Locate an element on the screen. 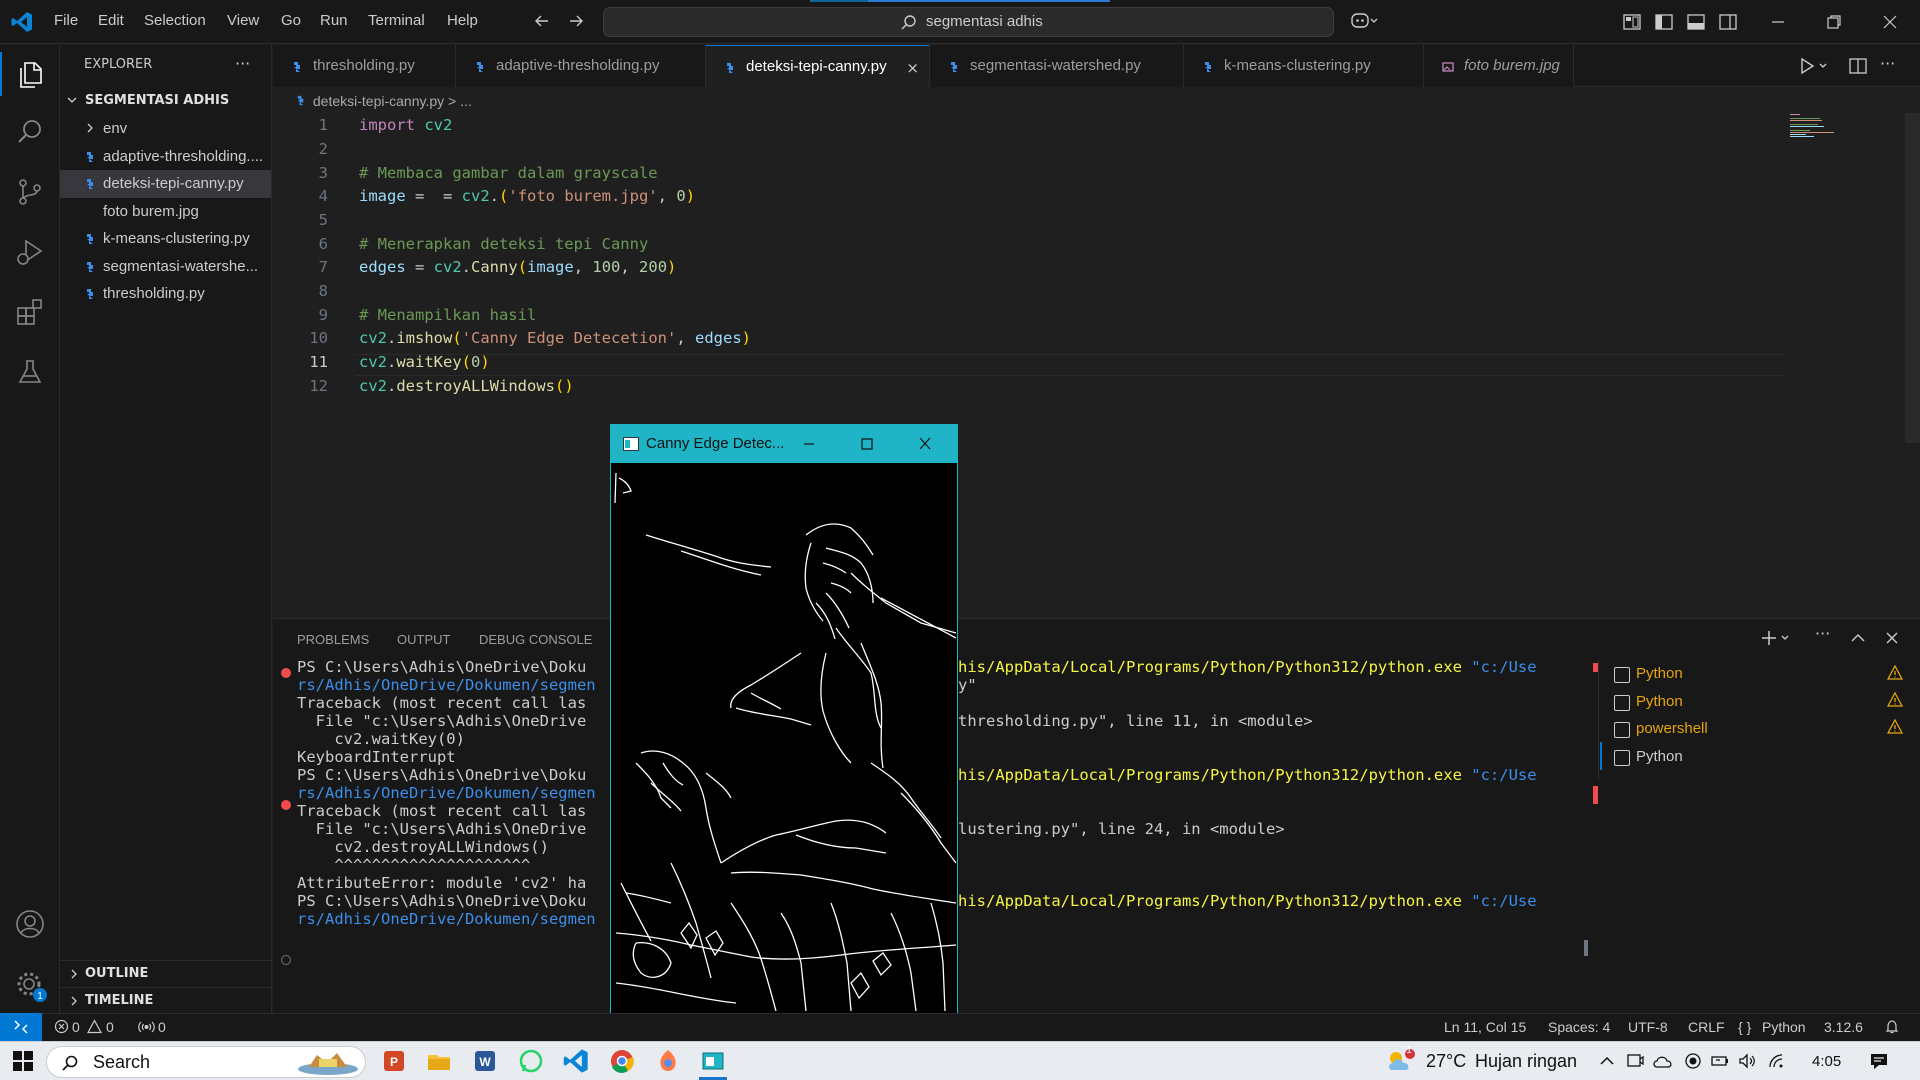 The height and width of the screenshot is (1080, 1920). python-window-app-icon is located at coordinates (713, 1061).